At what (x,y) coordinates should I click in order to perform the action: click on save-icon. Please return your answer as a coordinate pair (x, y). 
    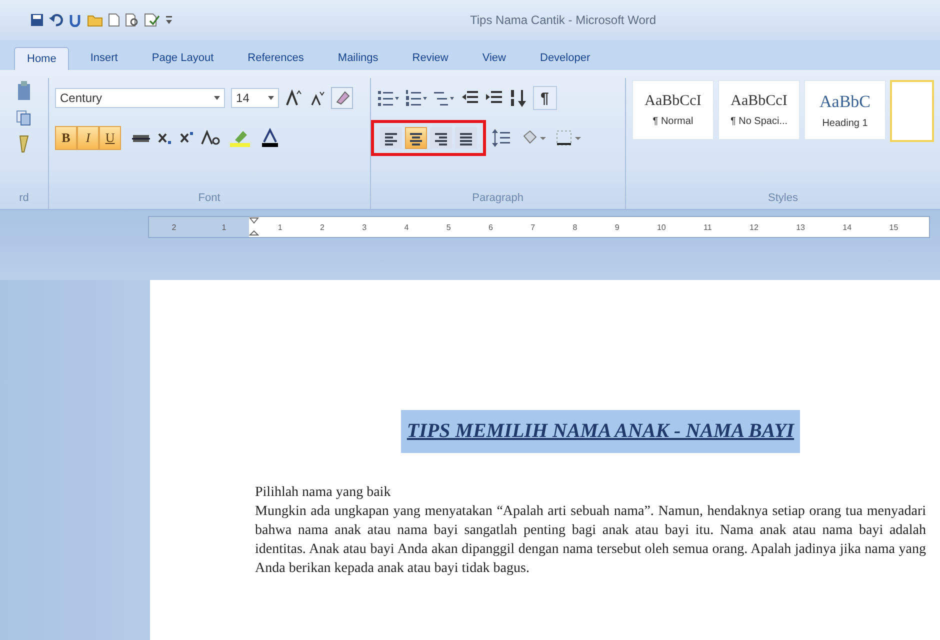
    Looking at the image, I should click on (37, 20).